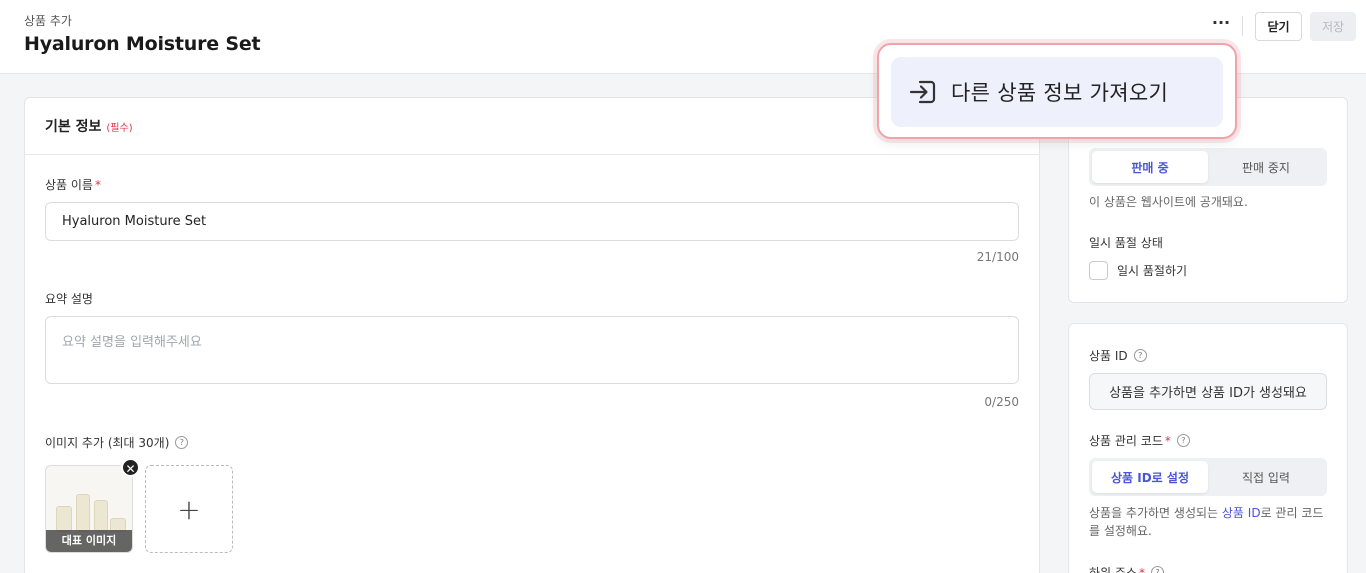 The width and height of the screenshot is (1366, 573). I want to click on product-id-field: 상품을 추가하면 상품 ID가 생성돼요, so click(1208, 391).